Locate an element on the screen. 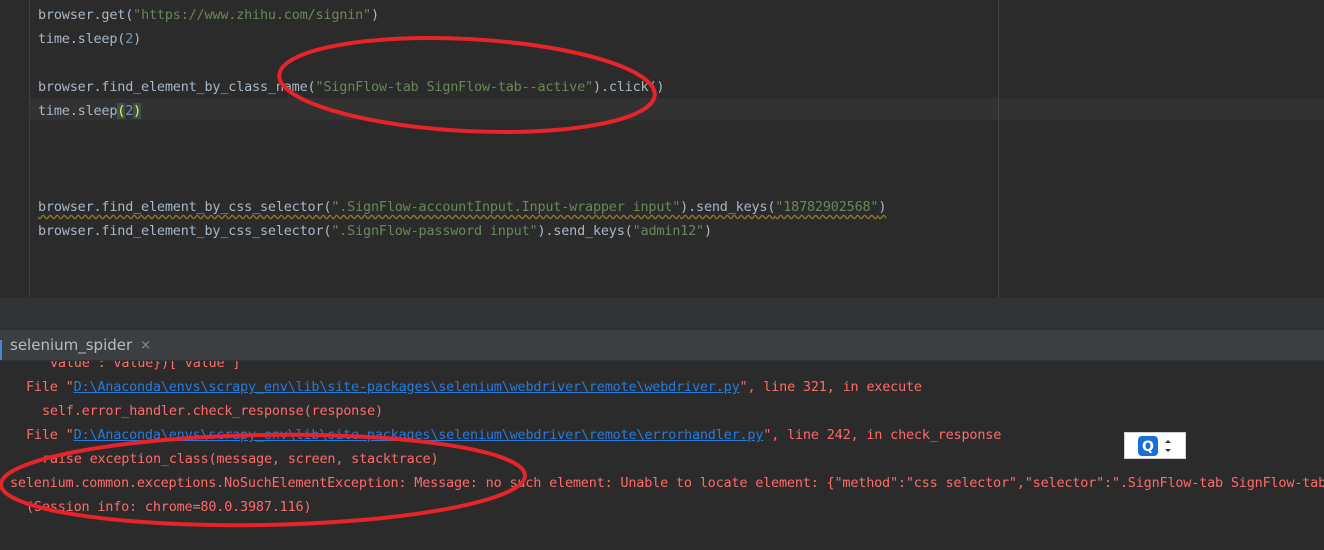  code-token: time.sleep is located at coordinates (78, 111).